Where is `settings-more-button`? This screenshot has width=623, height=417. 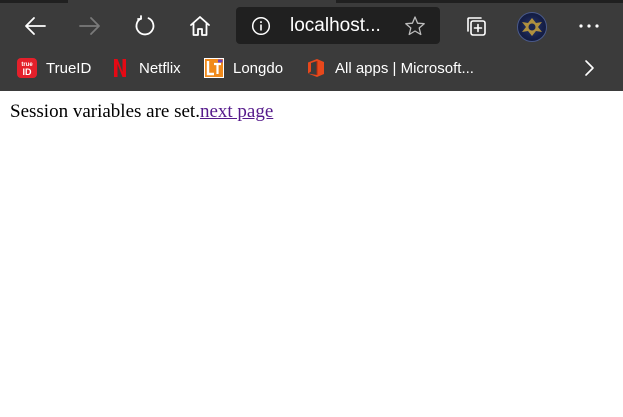
settings-more-button is located at coordinates (589, 26).